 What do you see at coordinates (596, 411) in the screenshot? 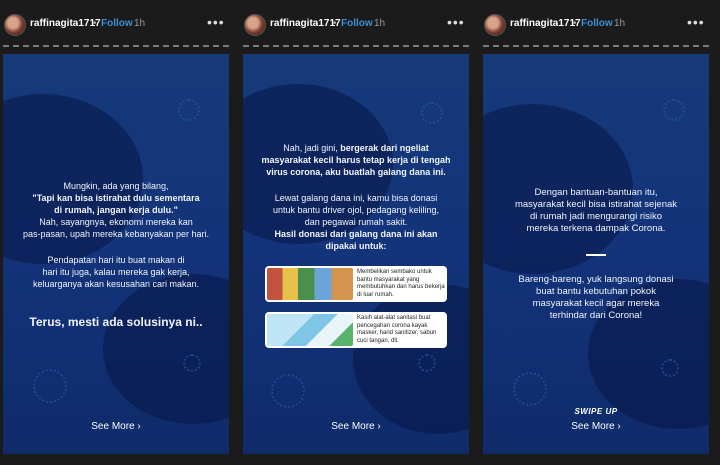
I see `swipe-up-label: SWIPE UP` at bounding box center [596, 411].